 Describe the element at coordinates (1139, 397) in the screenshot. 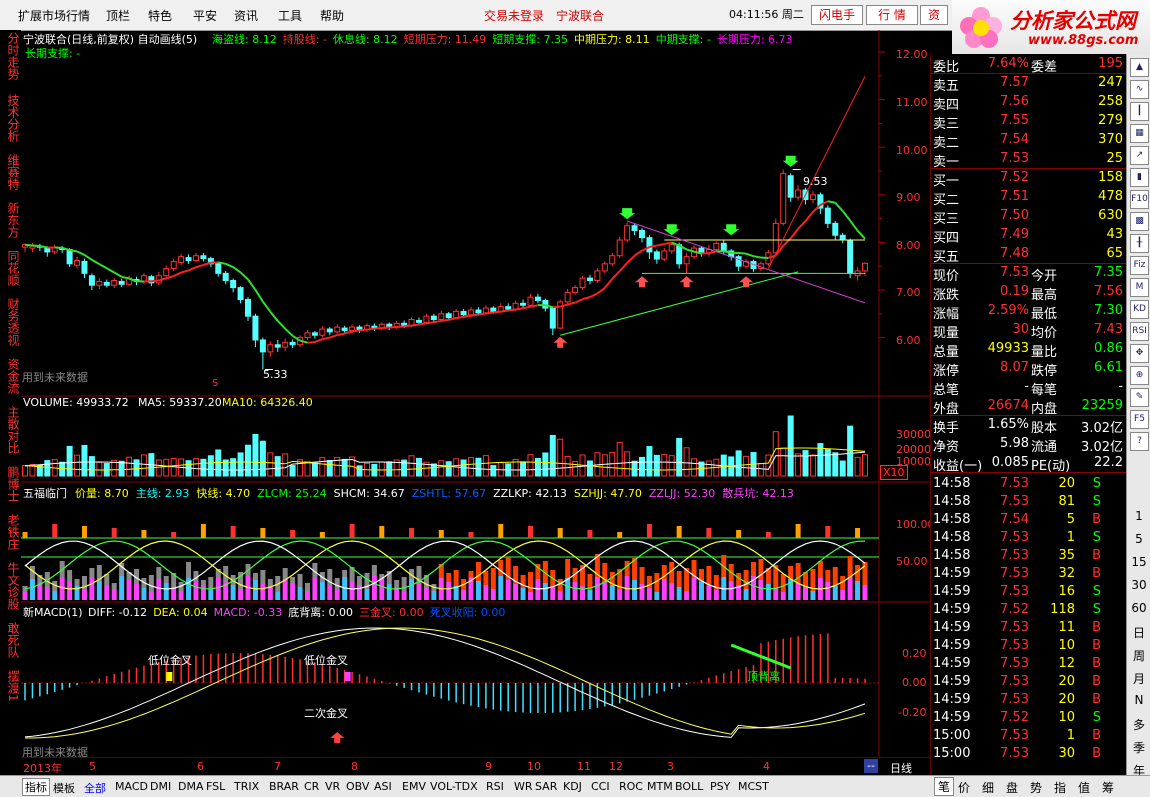

I see `pen-icon: ✎` at that location.